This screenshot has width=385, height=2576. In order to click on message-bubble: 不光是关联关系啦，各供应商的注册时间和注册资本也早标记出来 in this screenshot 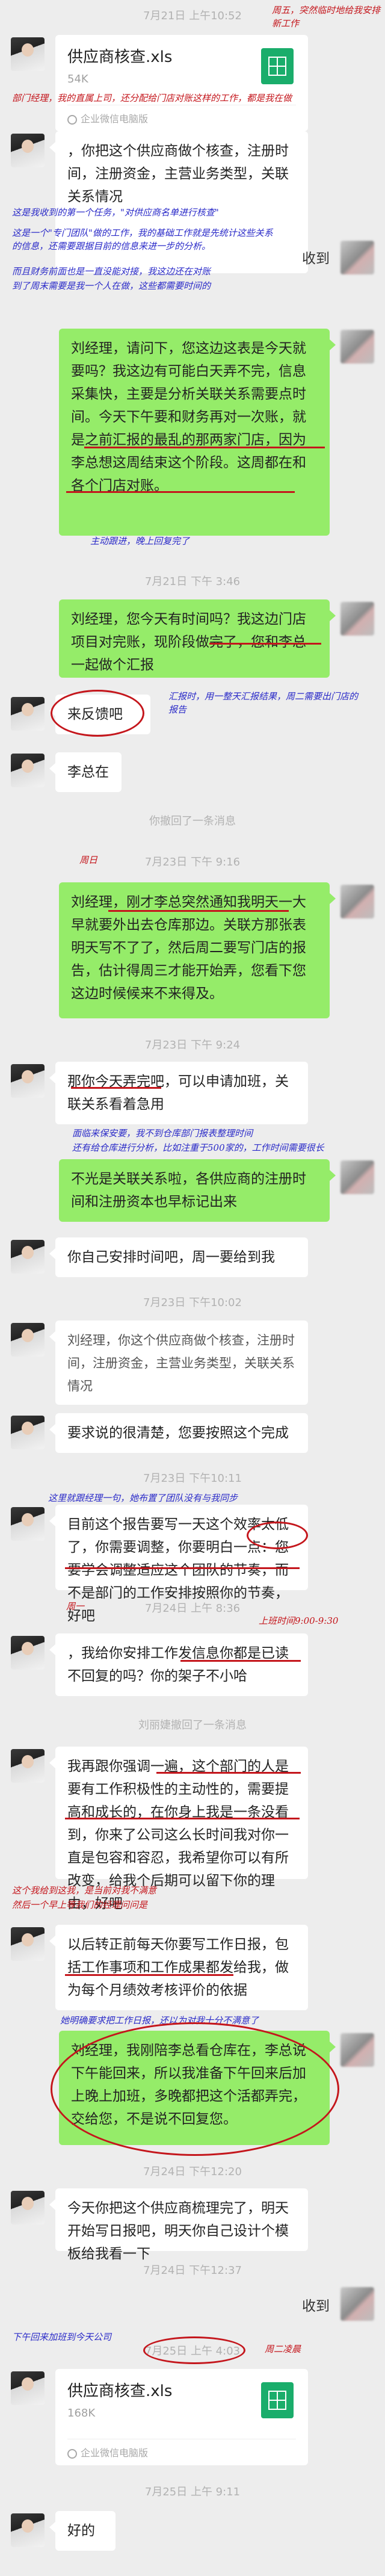, I will do `click(197, 1190)`.